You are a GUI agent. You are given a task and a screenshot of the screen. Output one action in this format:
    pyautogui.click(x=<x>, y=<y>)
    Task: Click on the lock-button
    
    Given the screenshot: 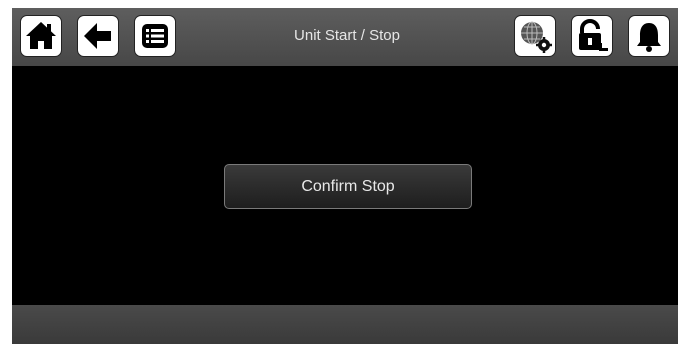 What is the action you would take?
    pyautogui.click(x=592, y=36)
    